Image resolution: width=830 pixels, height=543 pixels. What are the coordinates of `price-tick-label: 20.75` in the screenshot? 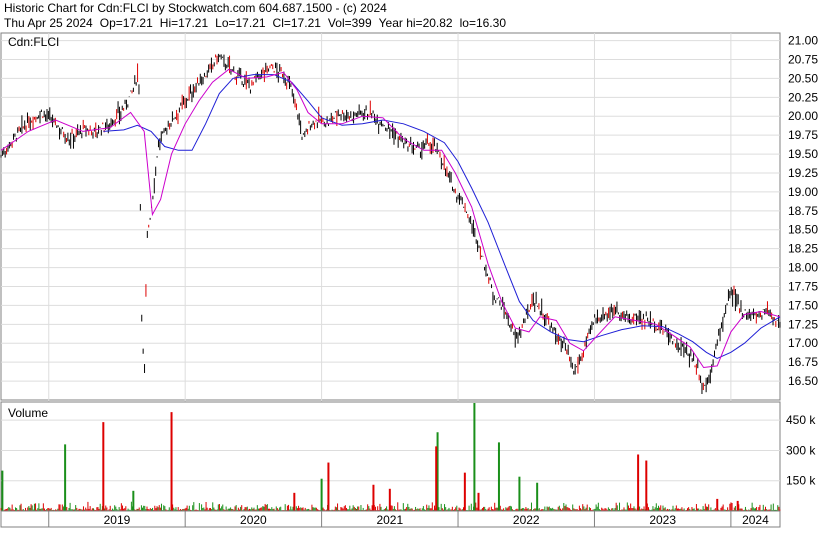 It's located at (803, 59).